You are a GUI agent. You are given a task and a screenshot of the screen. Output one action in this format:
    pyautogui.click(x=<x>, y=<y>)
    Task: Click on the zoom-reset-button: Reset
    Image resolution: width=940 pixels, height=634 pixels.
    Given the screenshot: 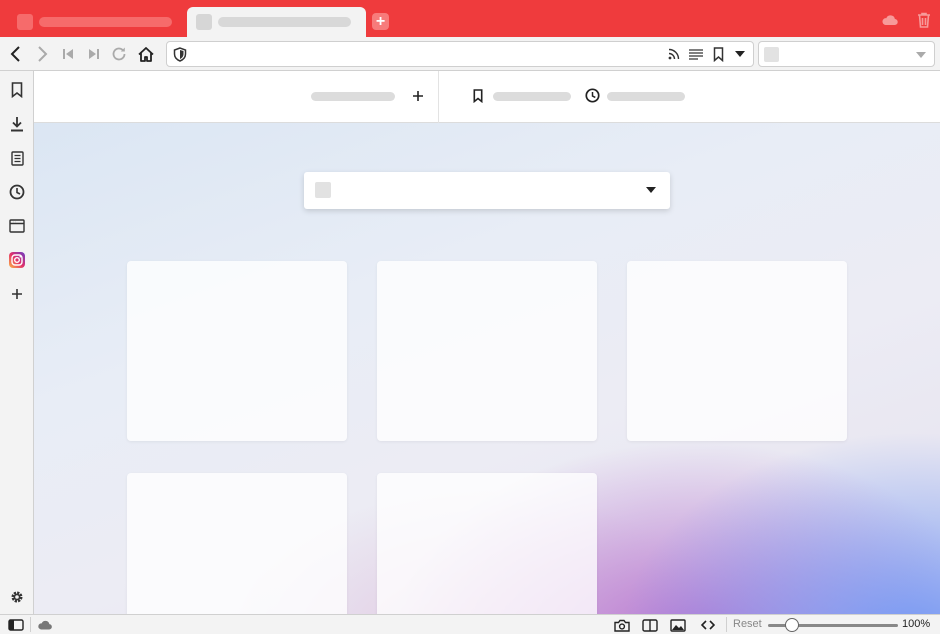 What is the action you would take?
    pyautogui.click(x=747, y=624)
    